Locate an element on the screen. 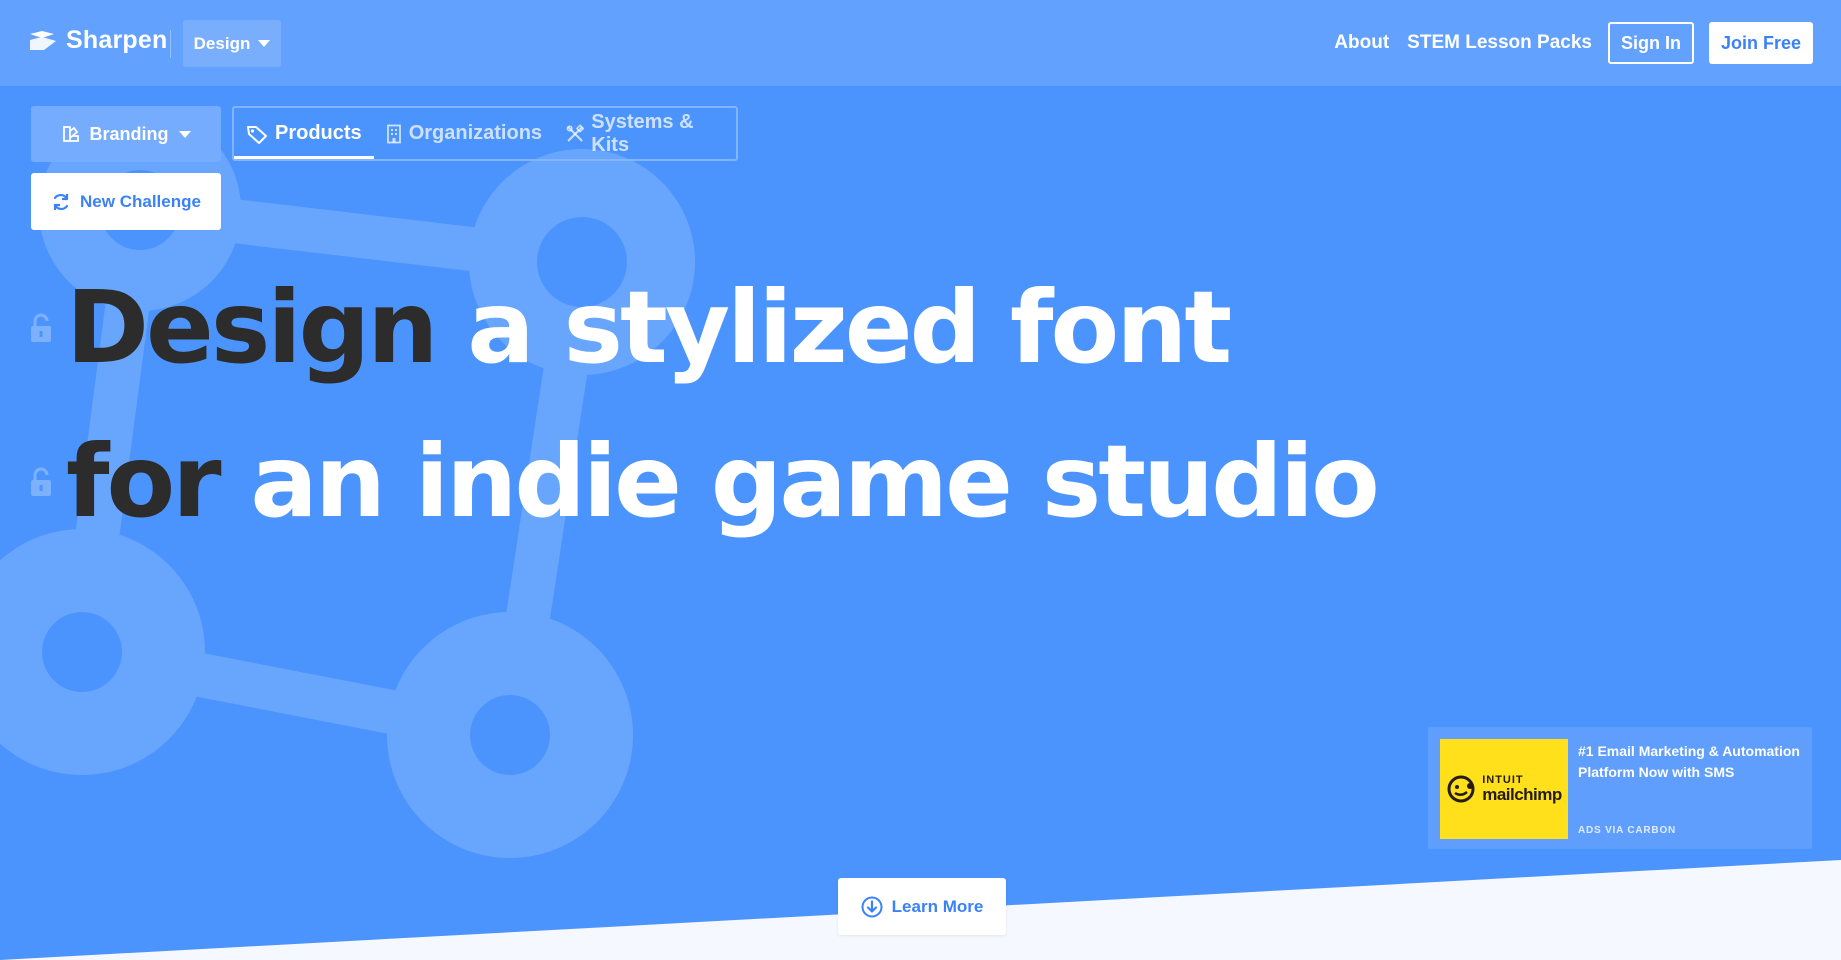 The height and width of the screenshot is (960, 1841). mailchimp-freddie-icon is located at coordinates (1461, 789).